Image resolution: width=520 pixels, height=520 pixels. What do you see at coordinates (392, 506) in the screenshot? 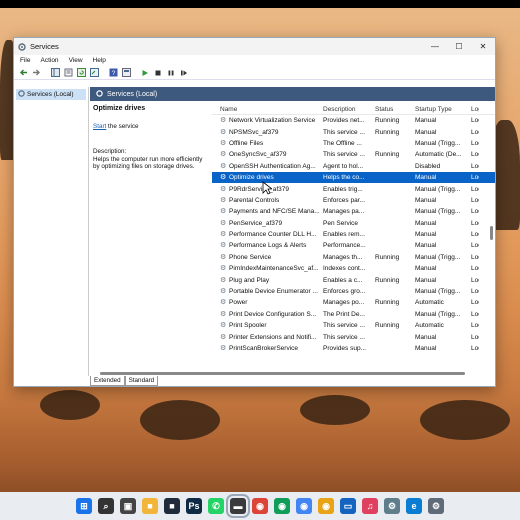
I see `settings-icon: ⚙` at bounding box center [392, 506].